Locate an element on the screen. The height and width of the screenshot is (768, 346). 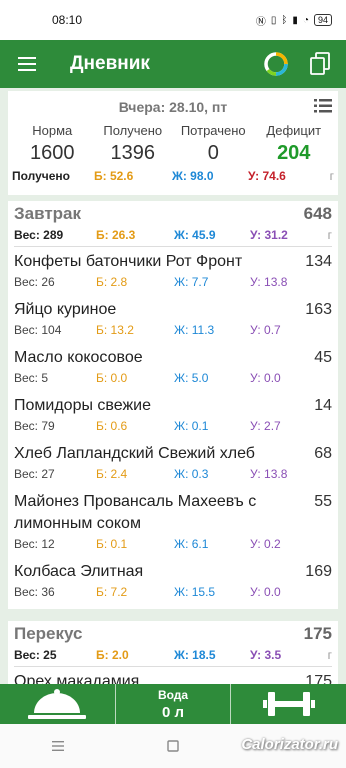
dumbbell-icon is located at coordinates (288, 704).